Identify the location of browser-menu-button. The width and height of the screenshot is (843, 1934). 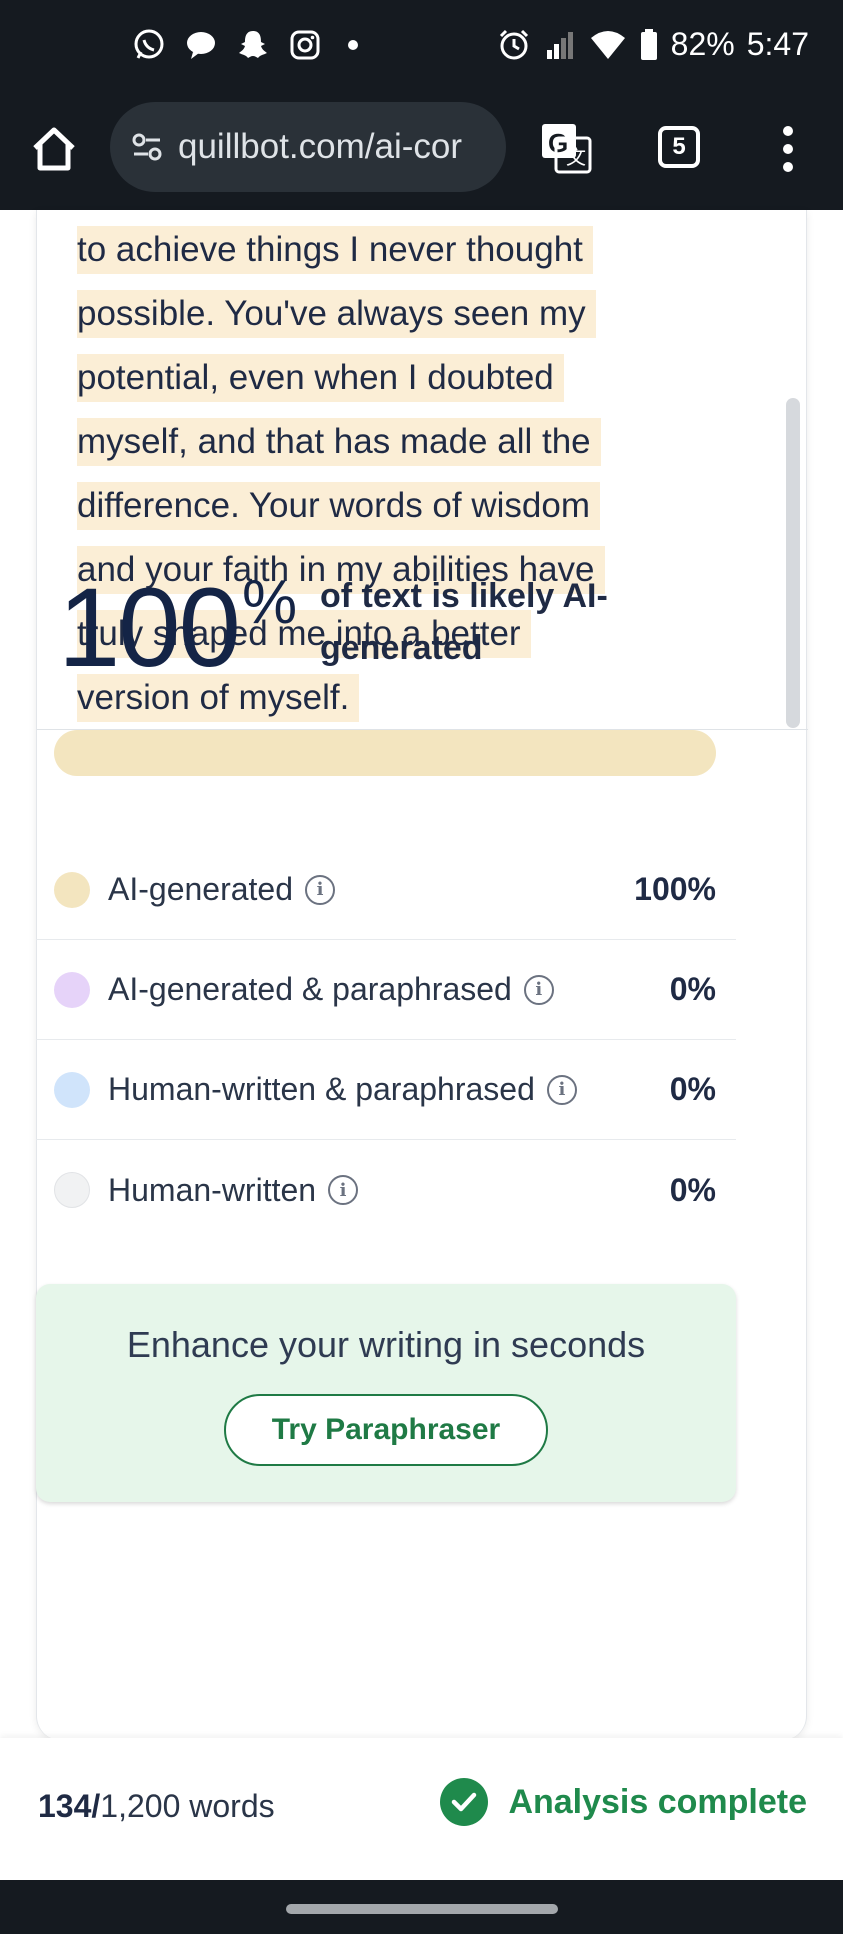
(788, 149).